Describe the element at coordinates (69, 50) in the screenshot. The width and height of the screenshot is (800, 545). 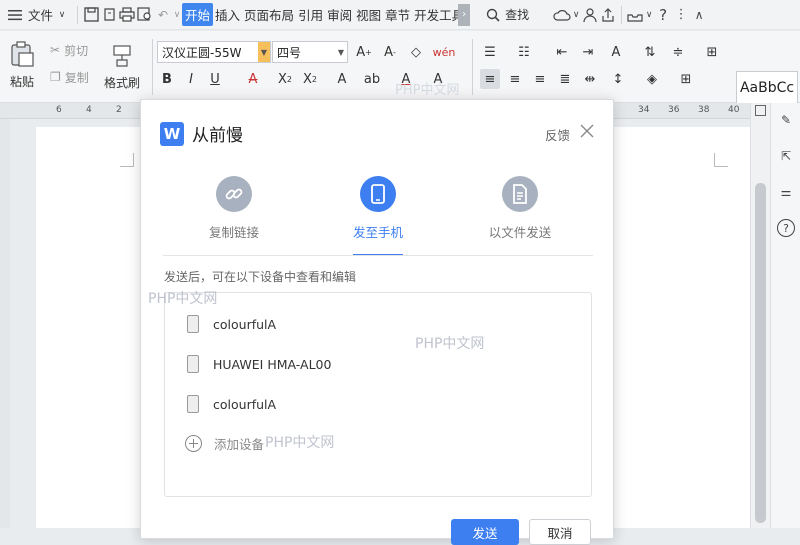
I see `cut-button: ✂ 剪切` at that location.